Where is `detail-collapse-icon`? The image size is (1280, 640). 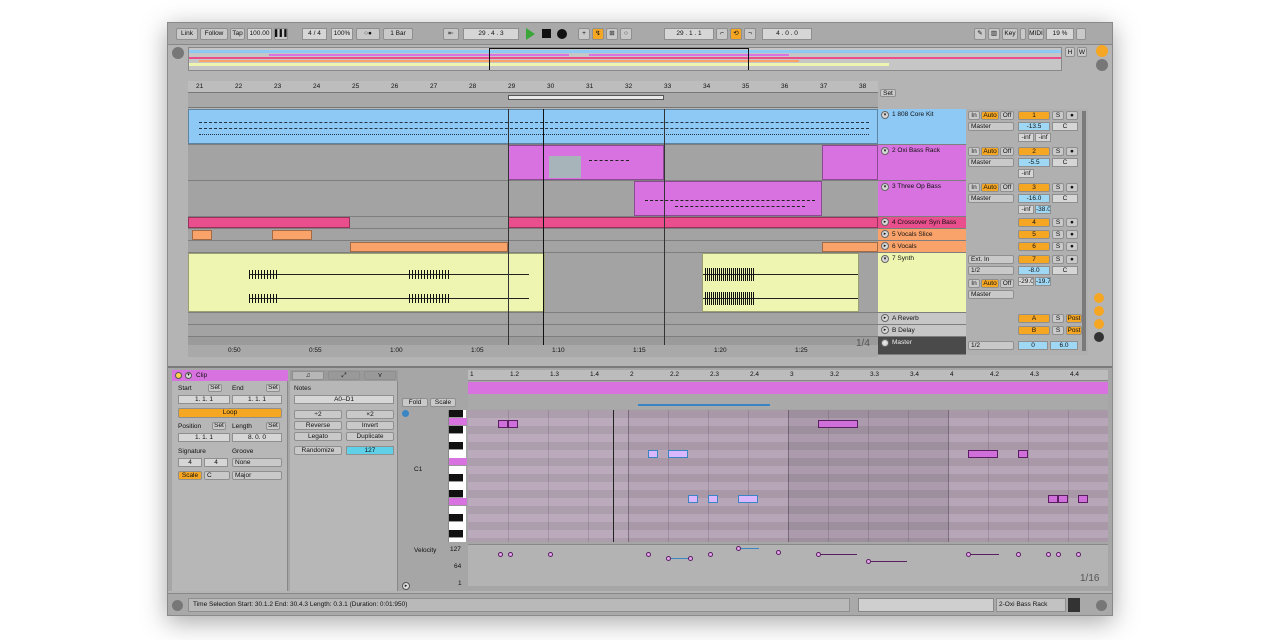 detail-collapse-icon is located at coordinates (1101, 605).